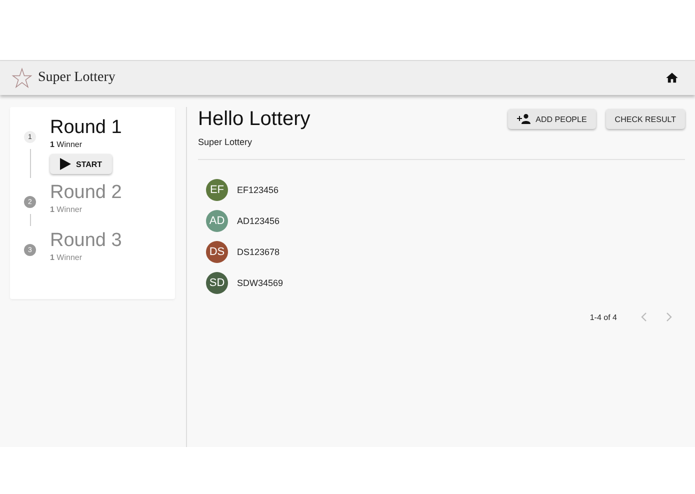 Image resolution: width=695 pixels, height=494 pixels. I want to click on start-button: START, so click(81, 164).